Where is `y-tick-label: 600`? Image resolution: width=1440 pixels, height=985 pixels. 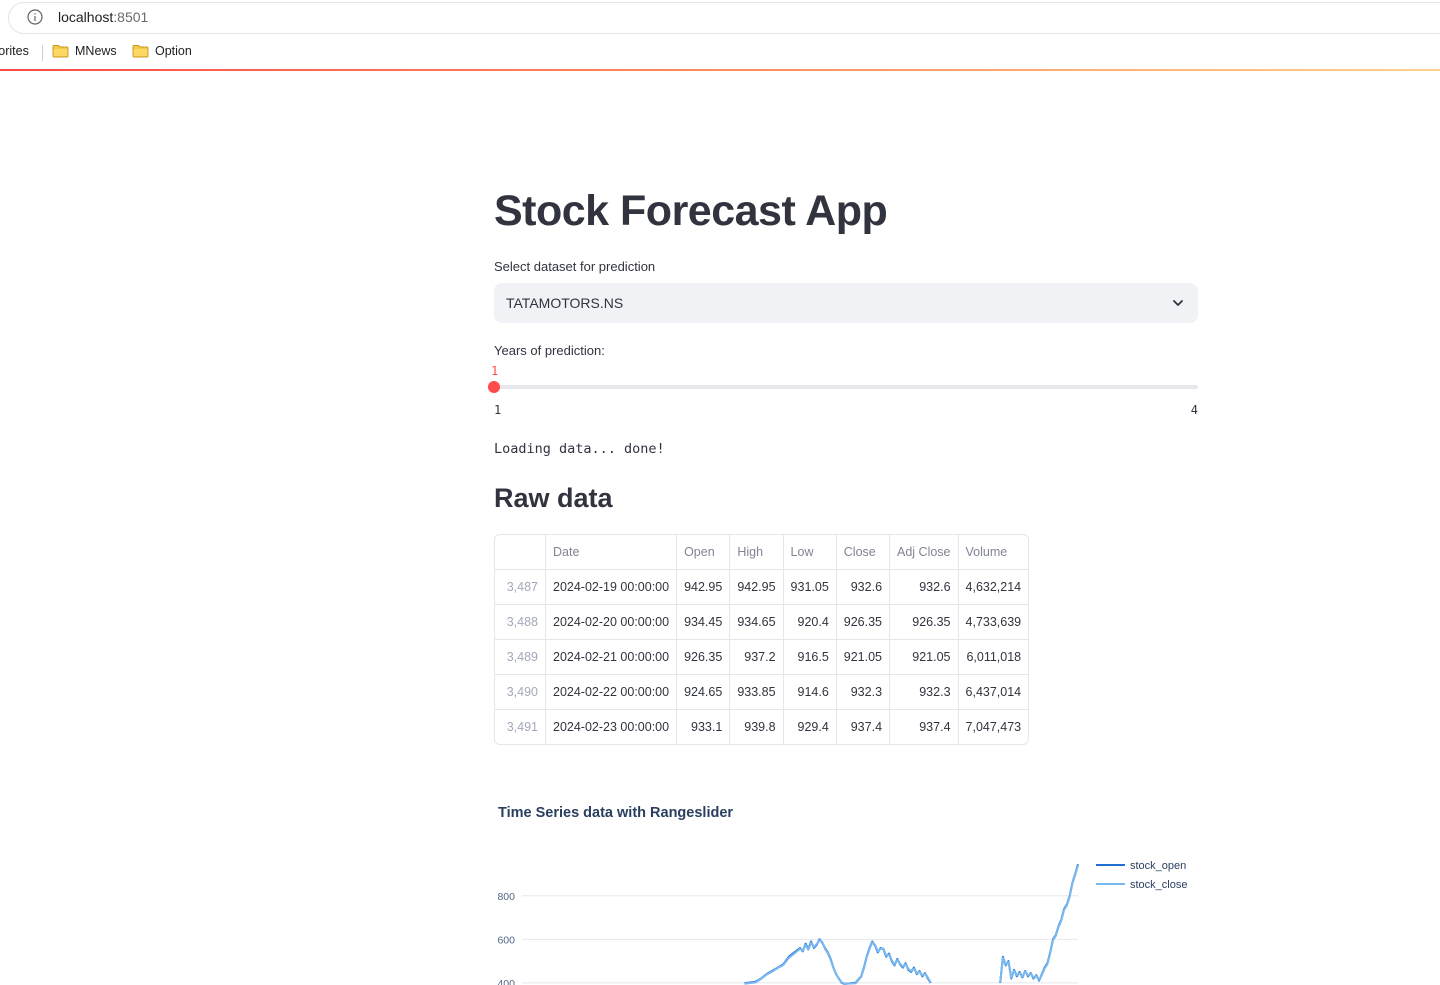
y-tick-label: 600 is located at coordinates (506, 940).